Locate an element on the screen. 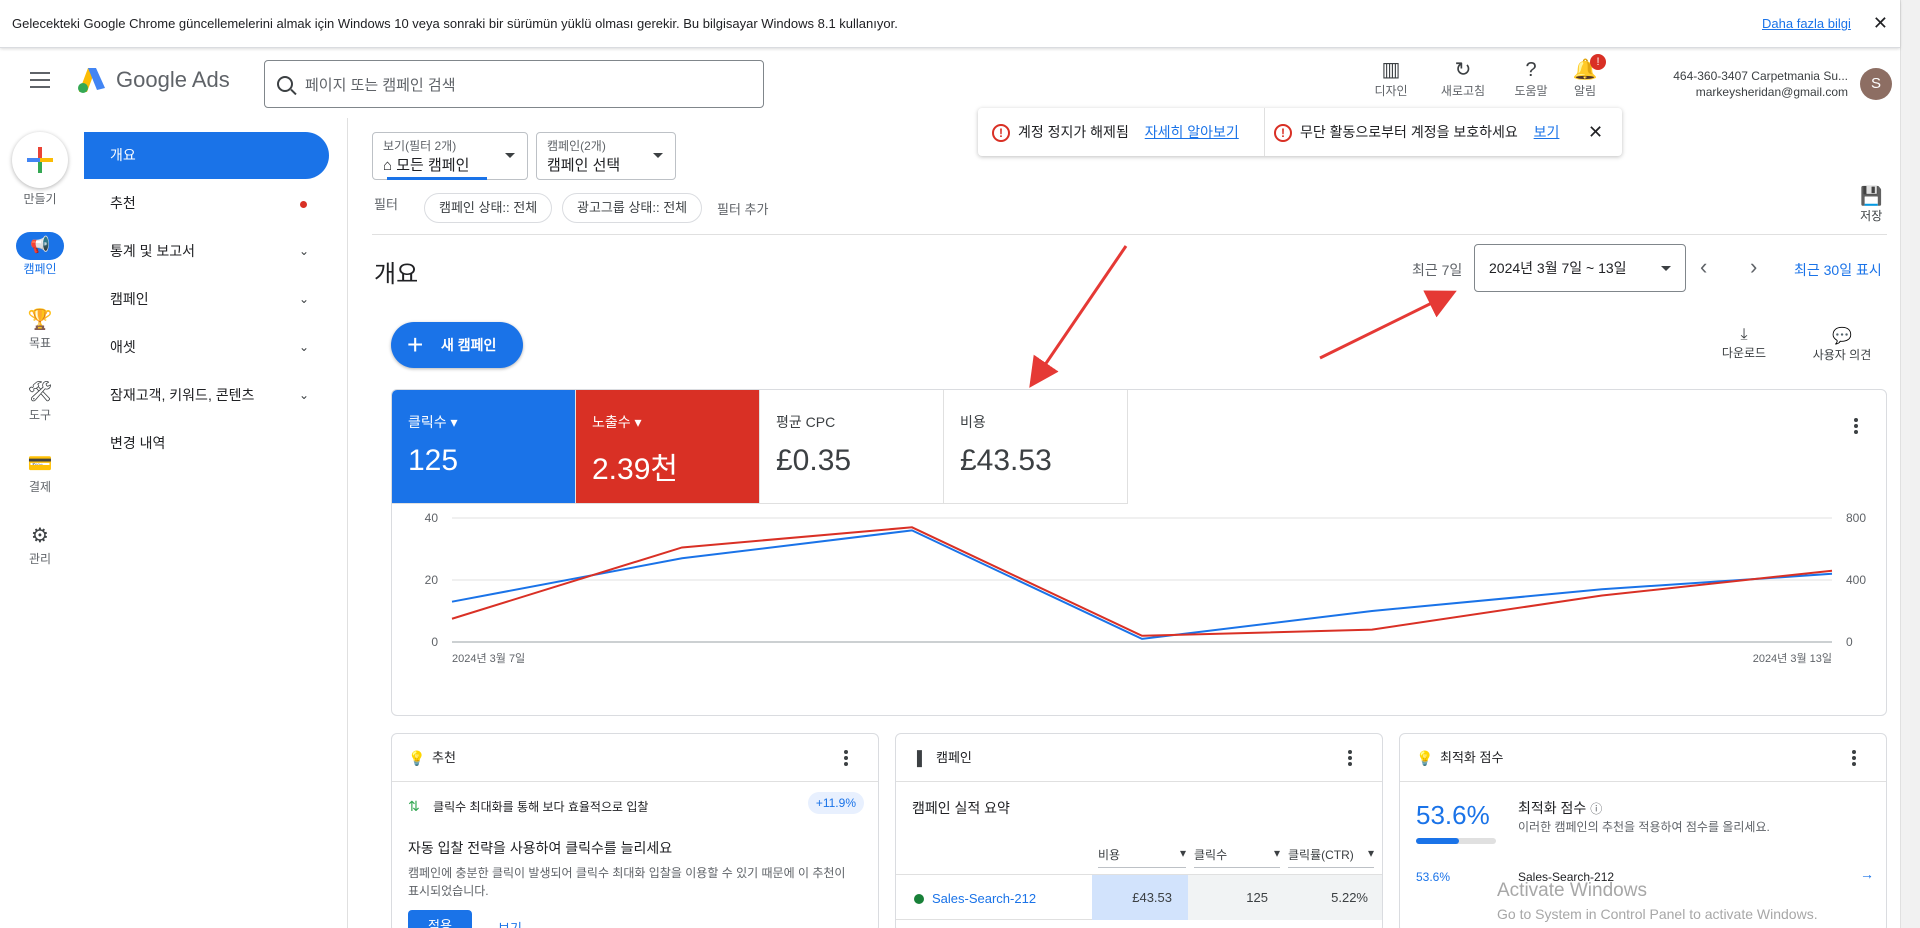 The width and height of the screenshot is (1920, 928). x-tick-label: 2024년 3월 7일 is located at coordinates (488, 658).